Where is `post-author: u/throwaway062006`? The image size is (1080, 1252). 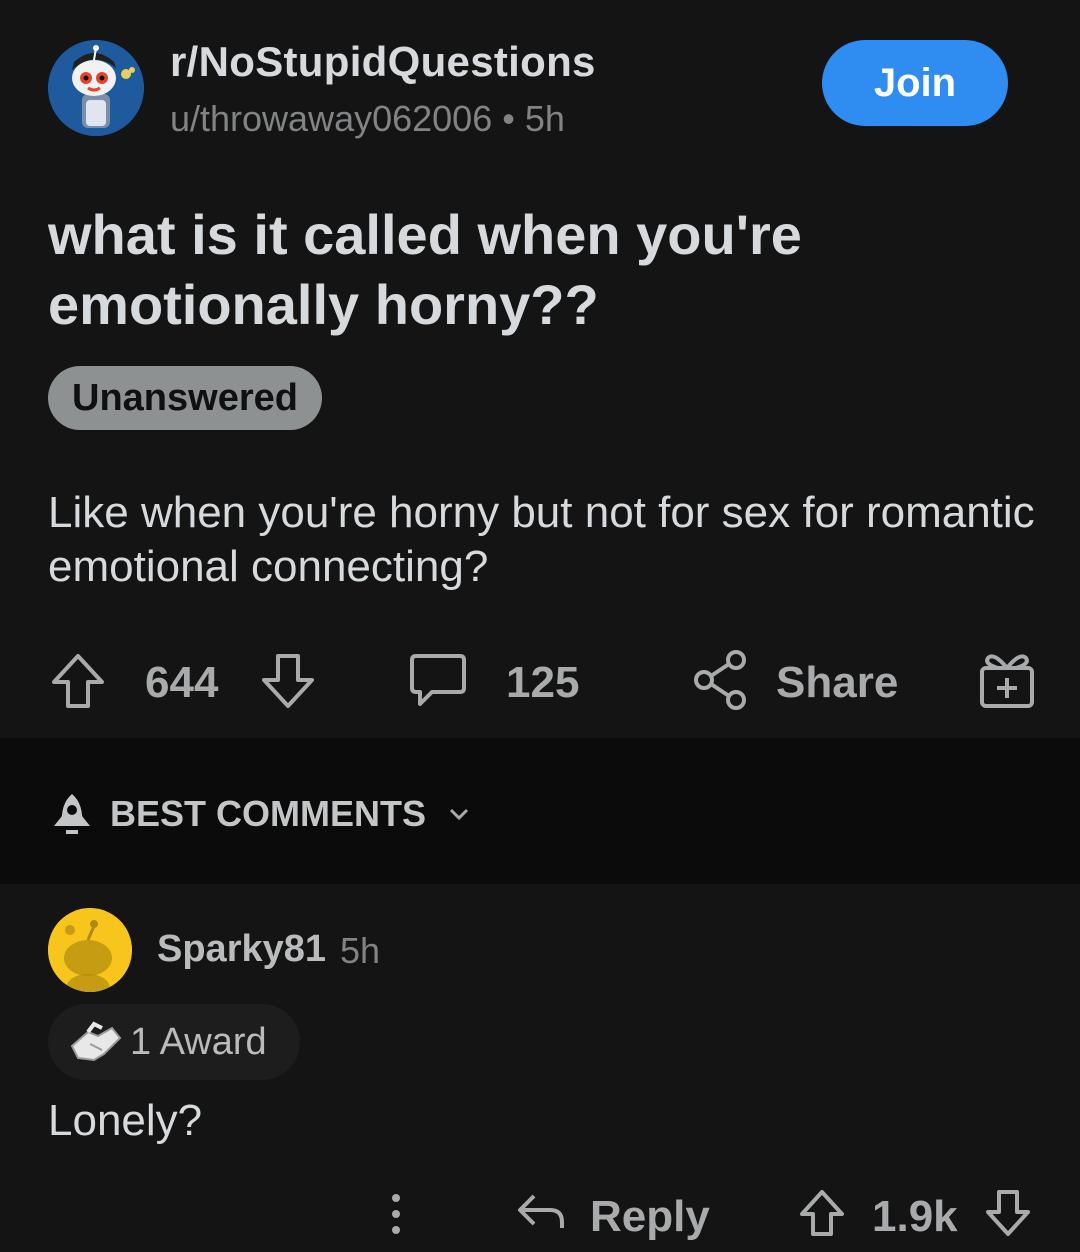
post-author: u/throwaway062006 is located at coordinates (331, 118).